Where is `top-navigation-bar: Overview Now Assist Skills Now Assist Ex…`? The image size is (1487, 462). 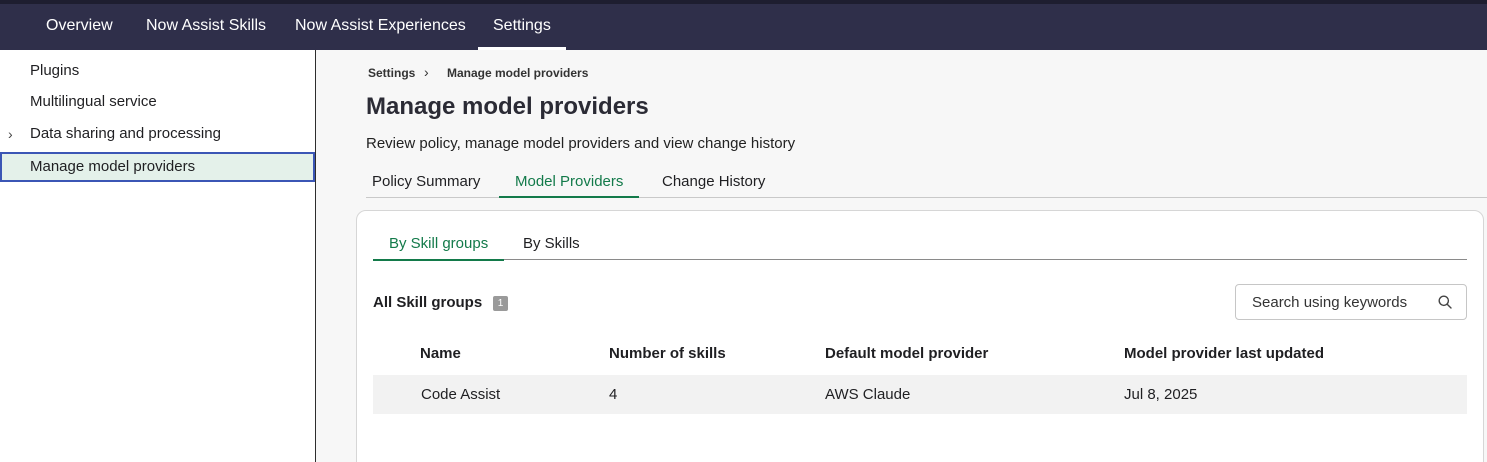 top-navigation-bar: Overview Now Assist Skills Now Assist Ex… is located at coordinates (743, 25).